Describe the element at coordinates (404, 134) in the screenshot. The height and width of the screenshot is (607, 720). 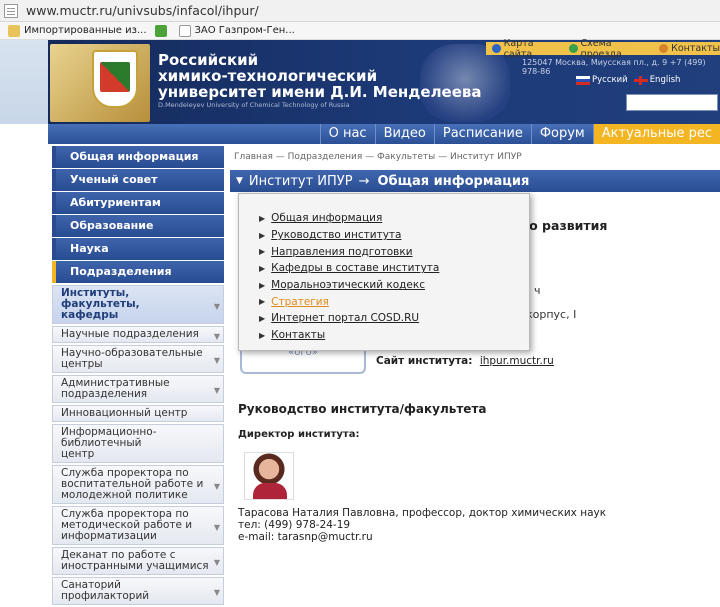
I see `nav-video: Видео` at that location.